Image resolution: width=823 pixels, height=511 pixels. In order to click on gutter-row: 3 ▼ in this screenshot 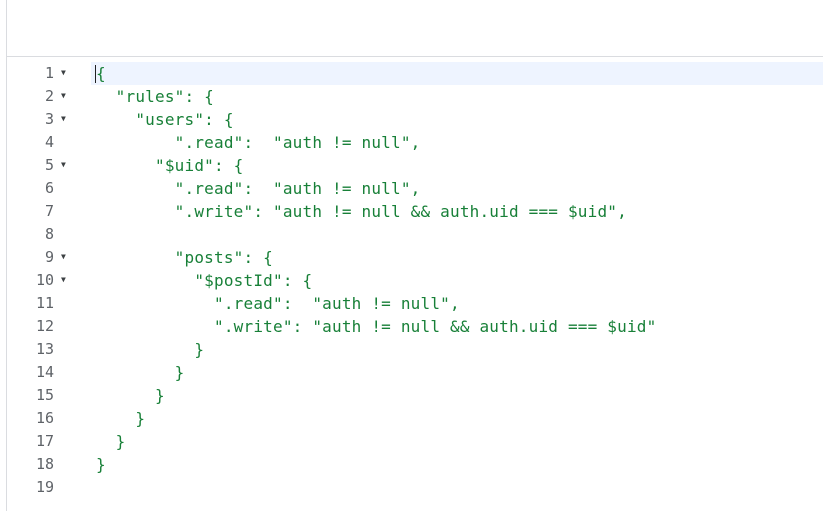, I will do `click(49, 119)`.